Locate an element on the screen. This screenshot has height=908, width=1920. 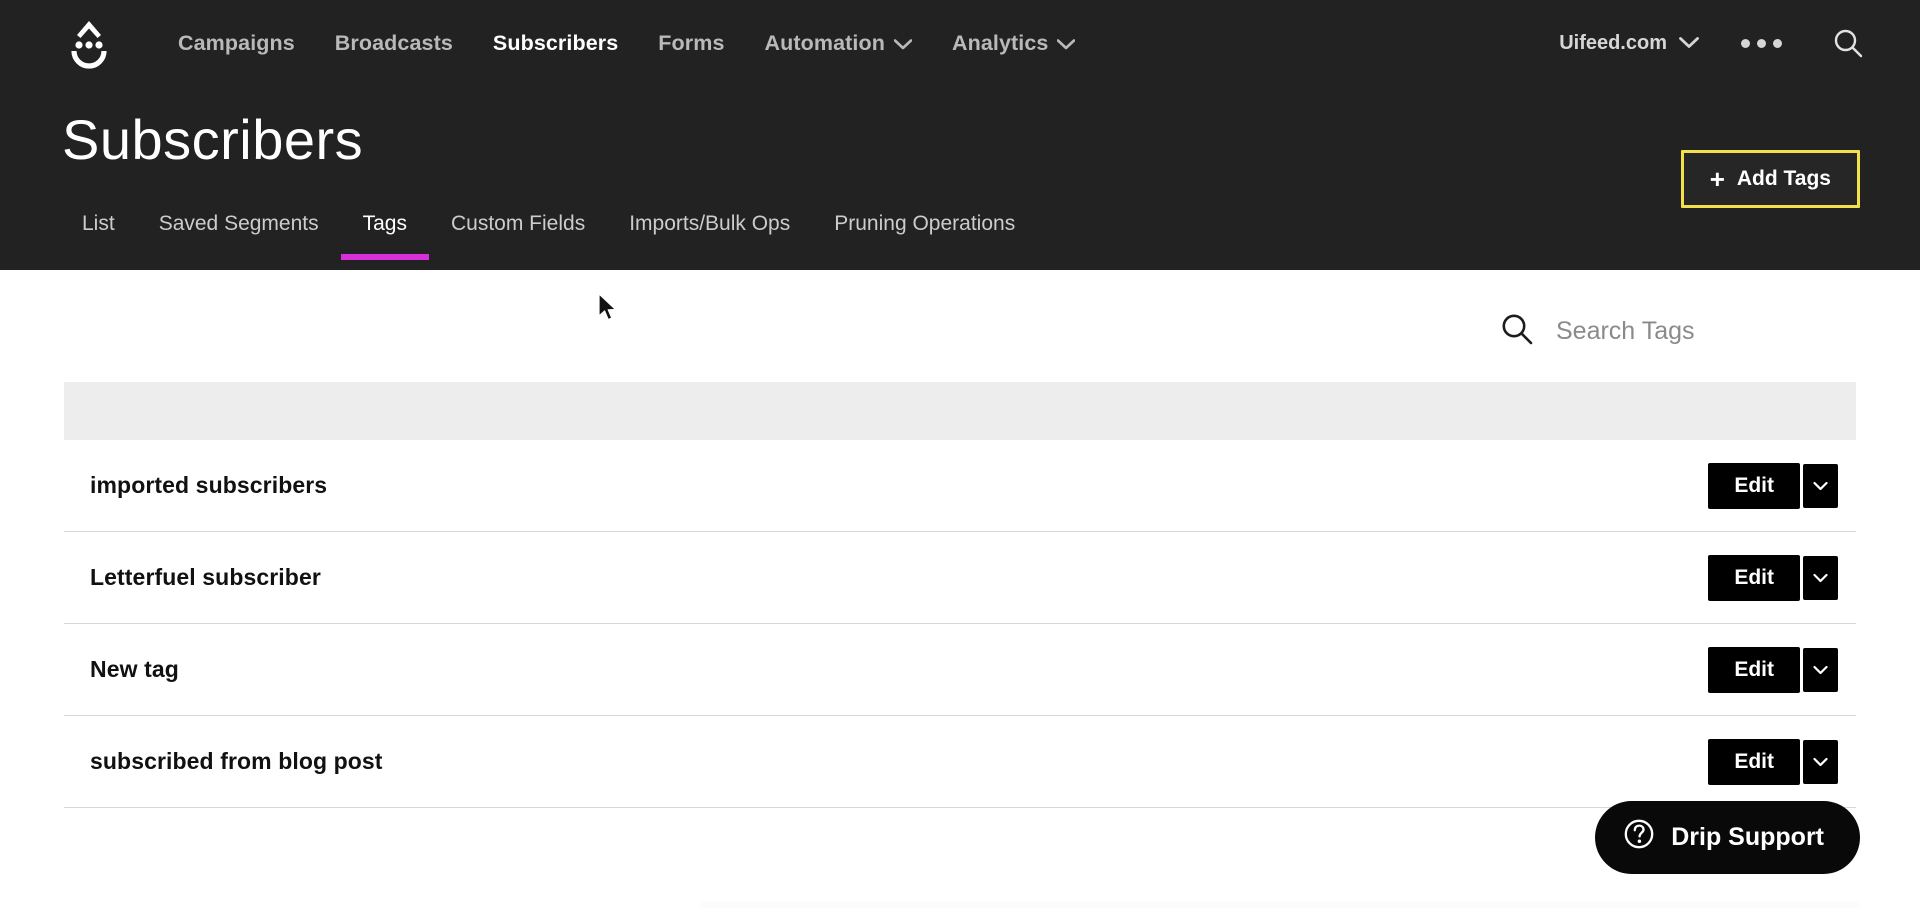
page-title: Subscribers is located at coordinates (213, 139).